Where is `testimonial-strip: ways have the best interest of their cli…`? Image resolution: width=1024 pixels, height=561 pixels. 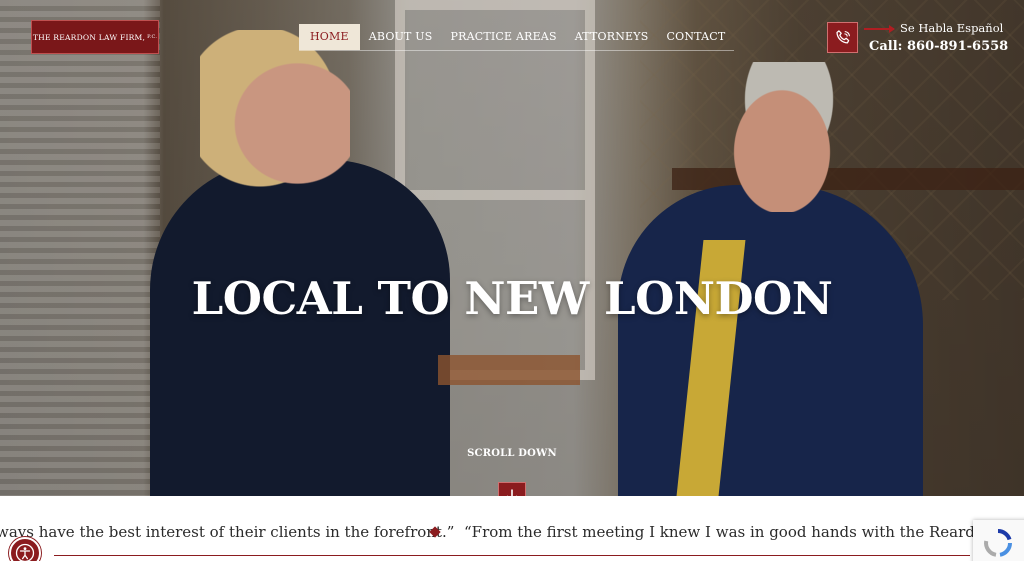
testimonial-strip: ways have the best interest of their cli… is located at coordinates (512, 528).